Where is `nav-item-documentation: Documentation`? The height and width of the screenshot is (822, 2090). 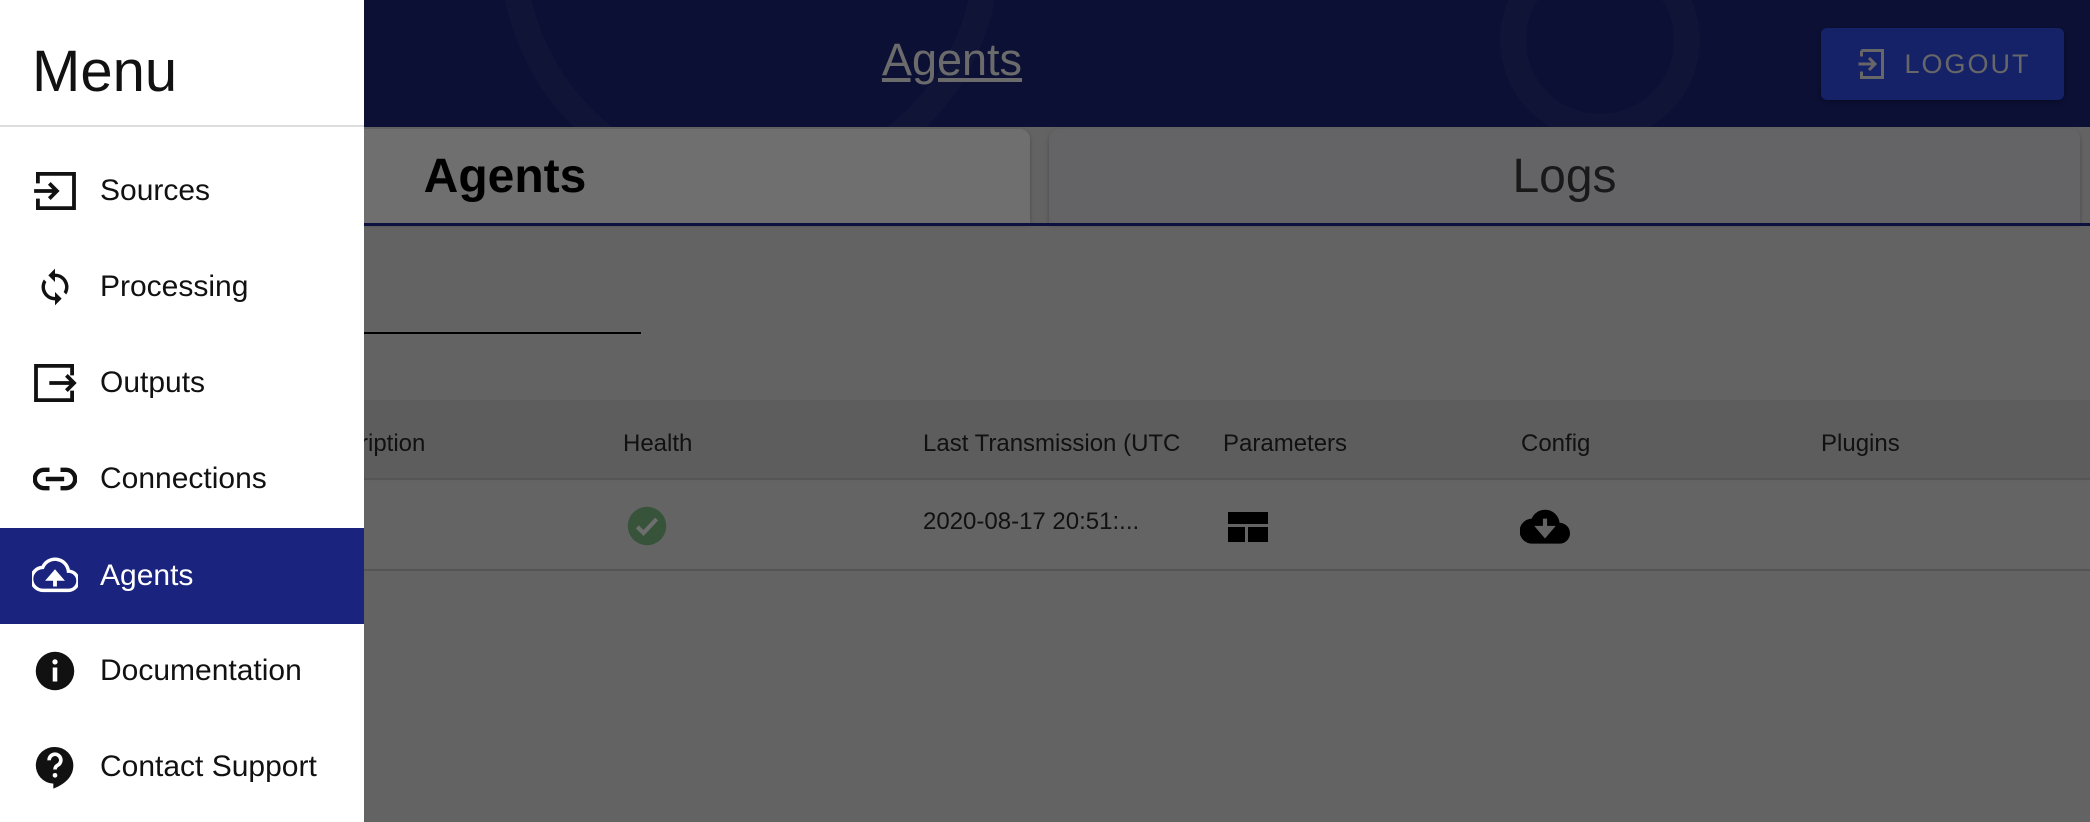 nav-item-documentation: Documentation is located at coordinates (182, 671).